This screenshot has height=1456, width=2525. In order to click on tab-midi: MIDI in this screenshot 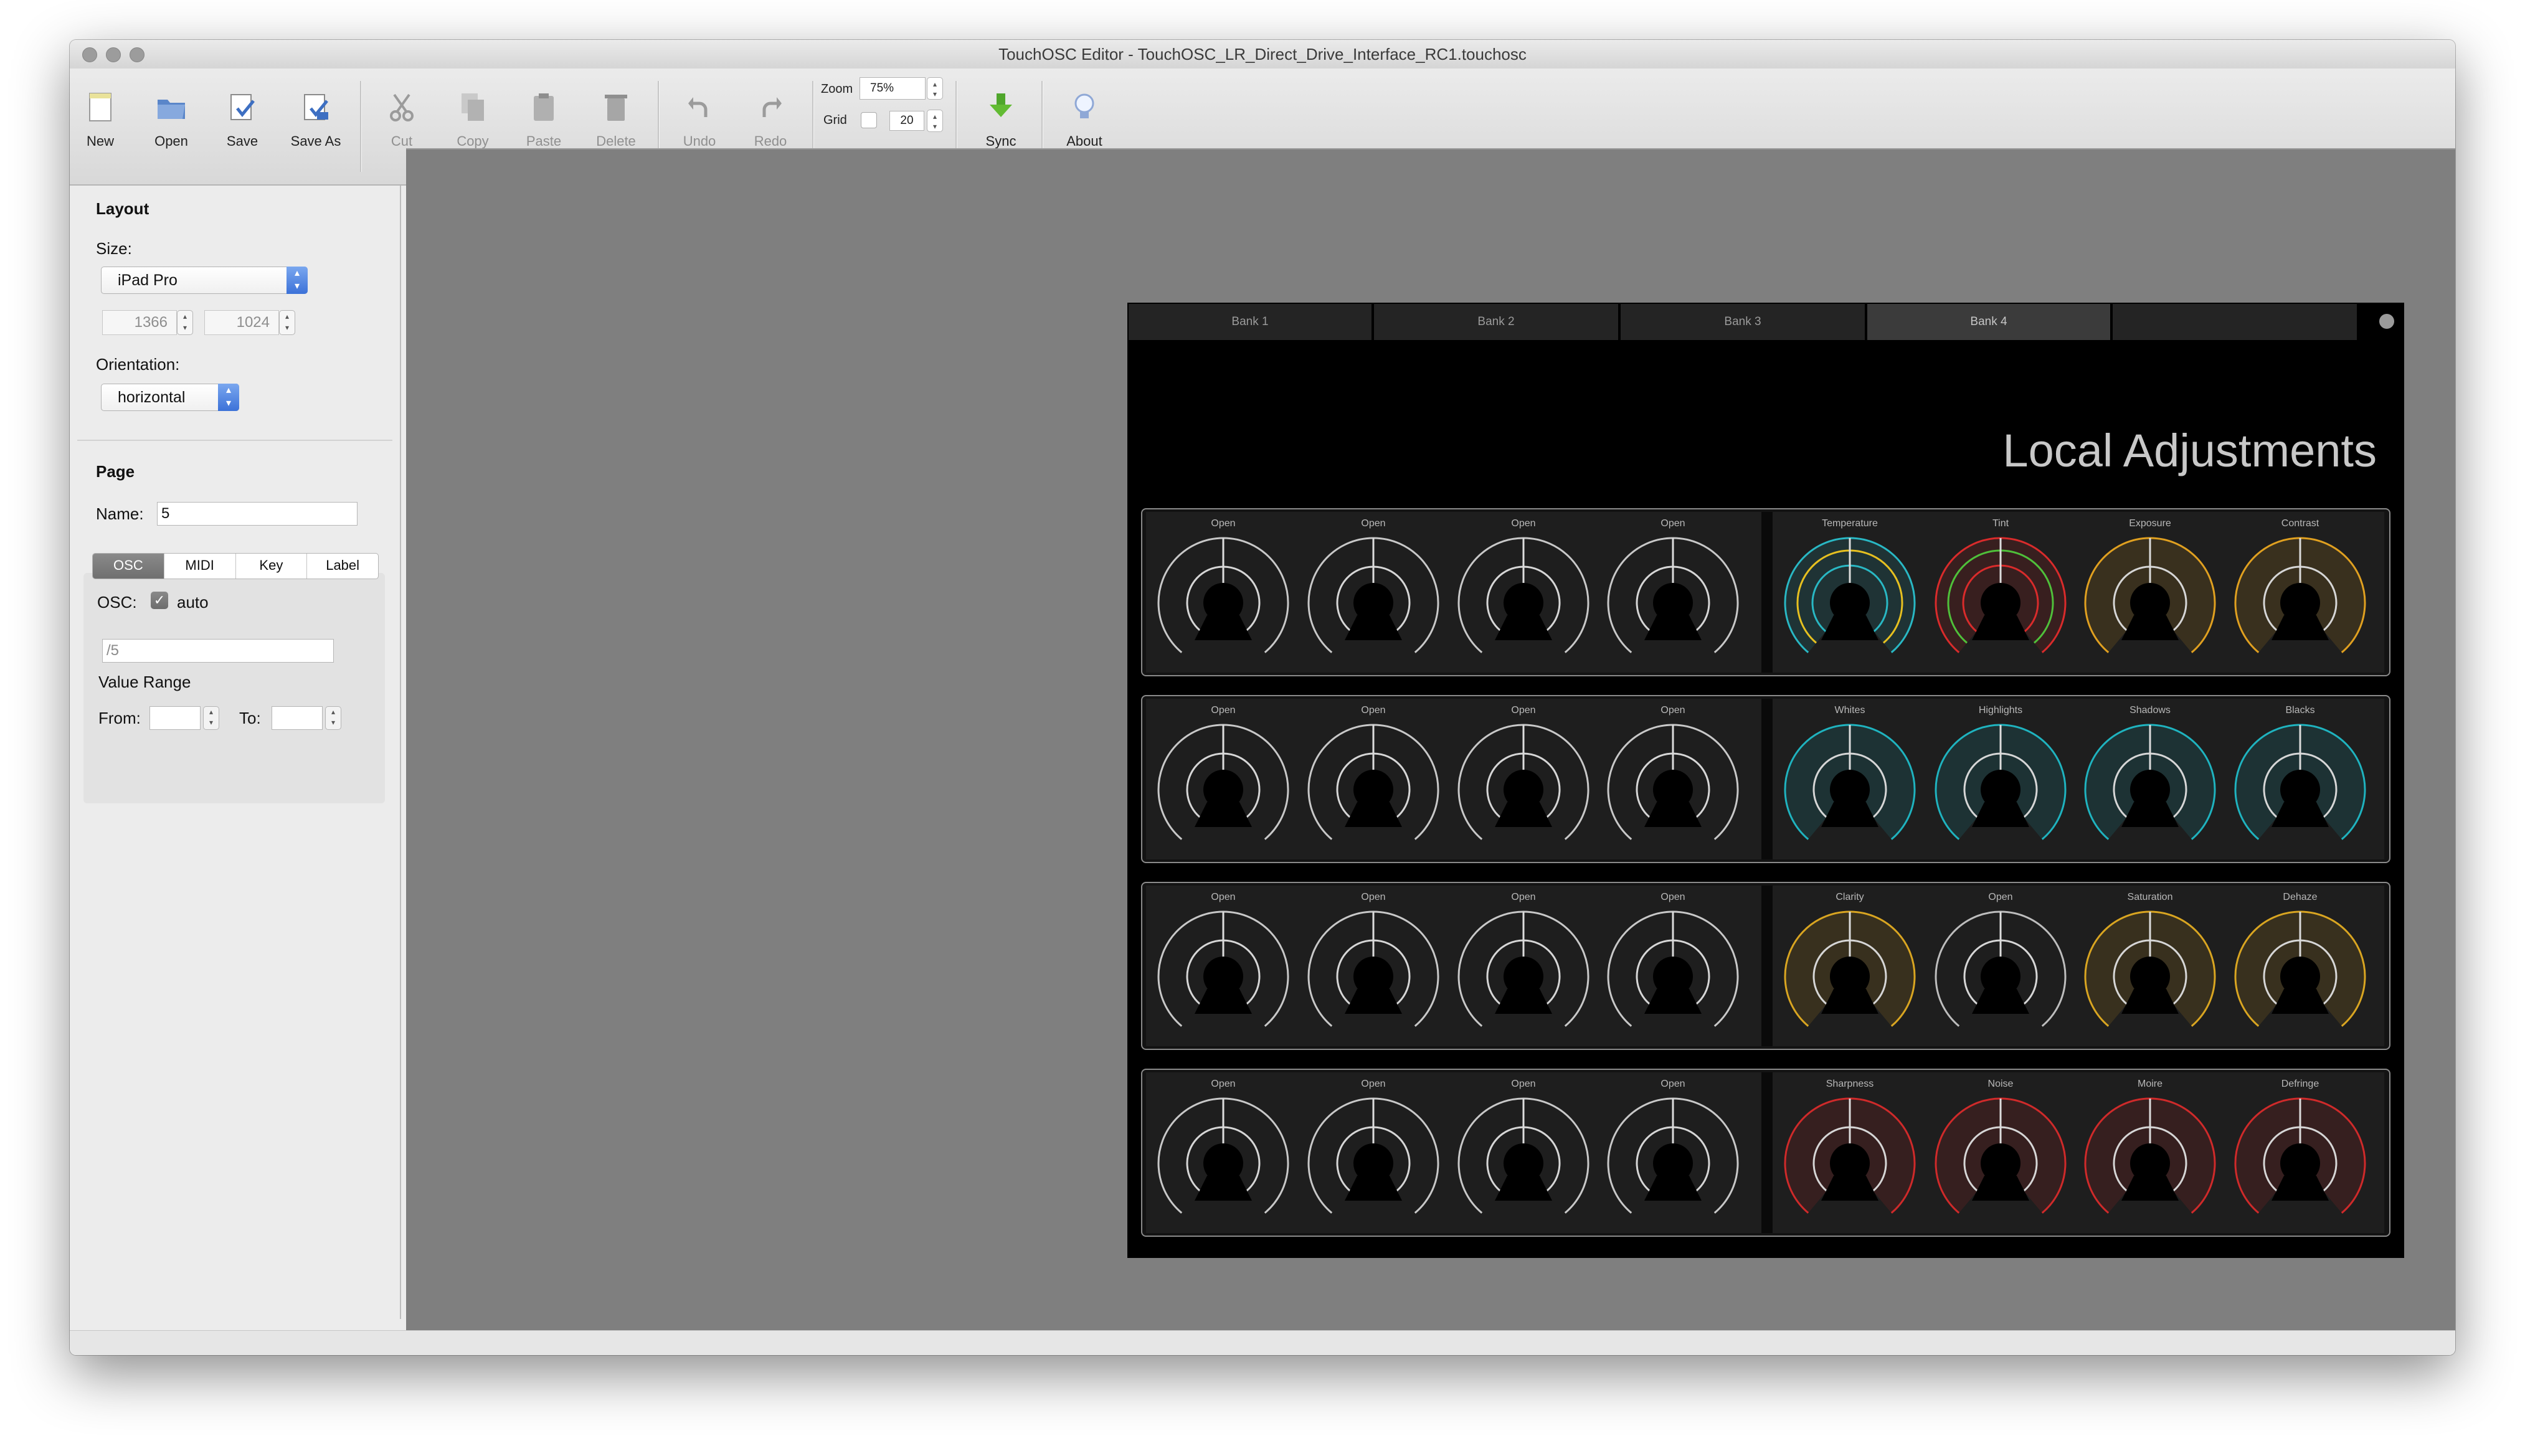, I will do `click(199, 566)`.